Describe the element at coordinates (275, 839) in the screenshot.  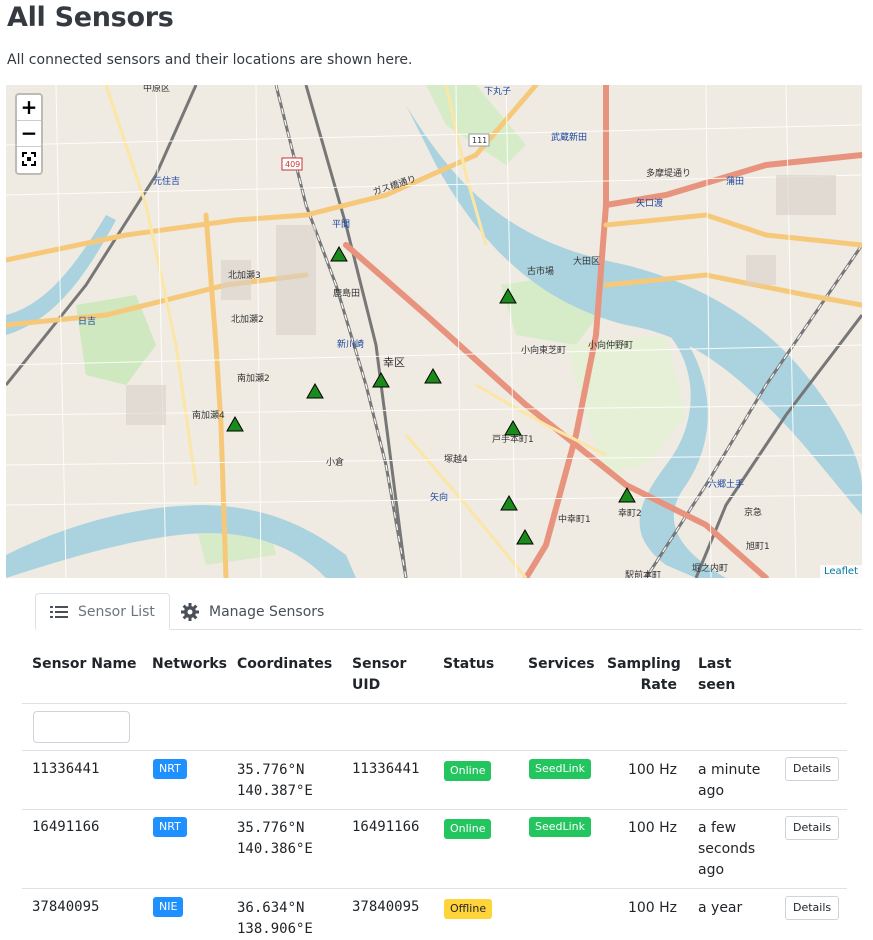
I see `coordinates: 35.776°N 140.386°E` at that location.